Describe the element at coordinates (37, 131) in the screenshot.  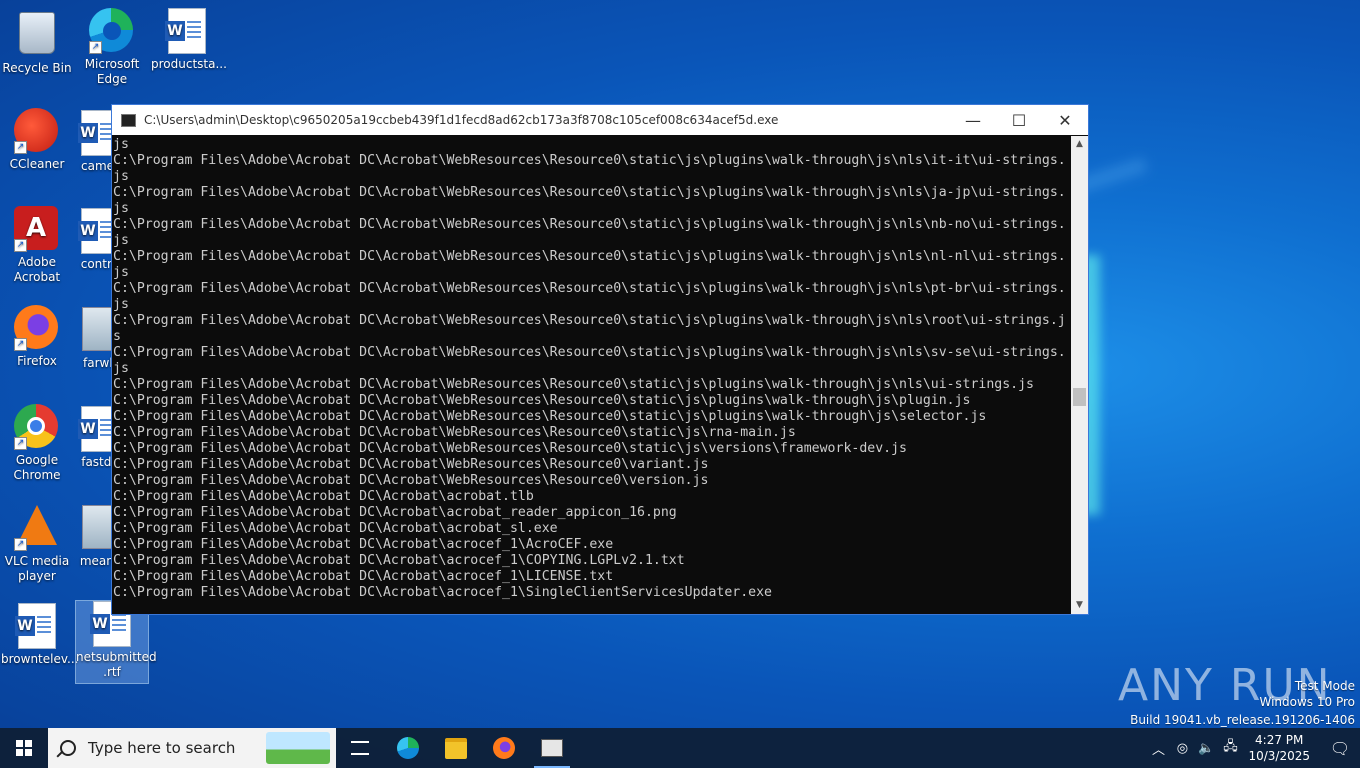
I see `ccleaner-icon: ↗` at that location.